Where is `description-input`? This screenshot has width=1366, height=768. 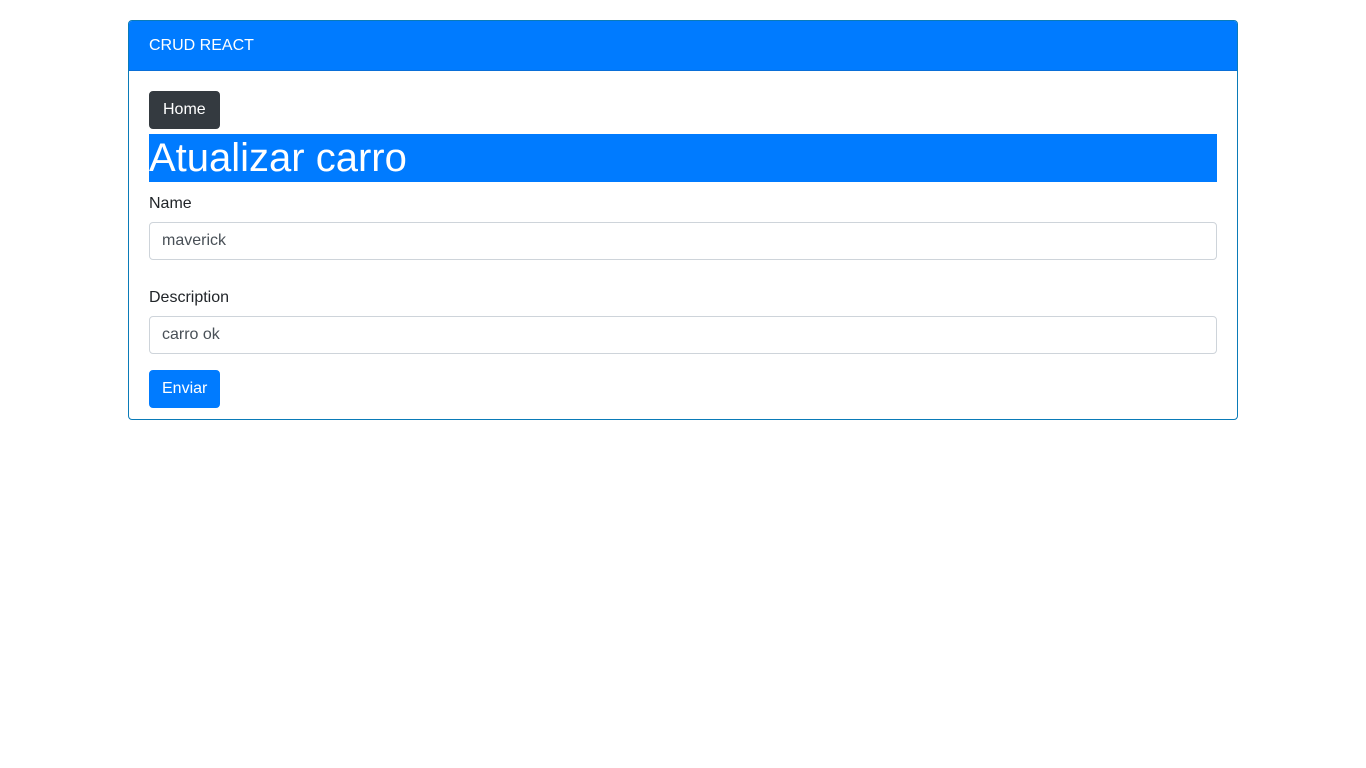
description-input is located at coordinates (683, 335).